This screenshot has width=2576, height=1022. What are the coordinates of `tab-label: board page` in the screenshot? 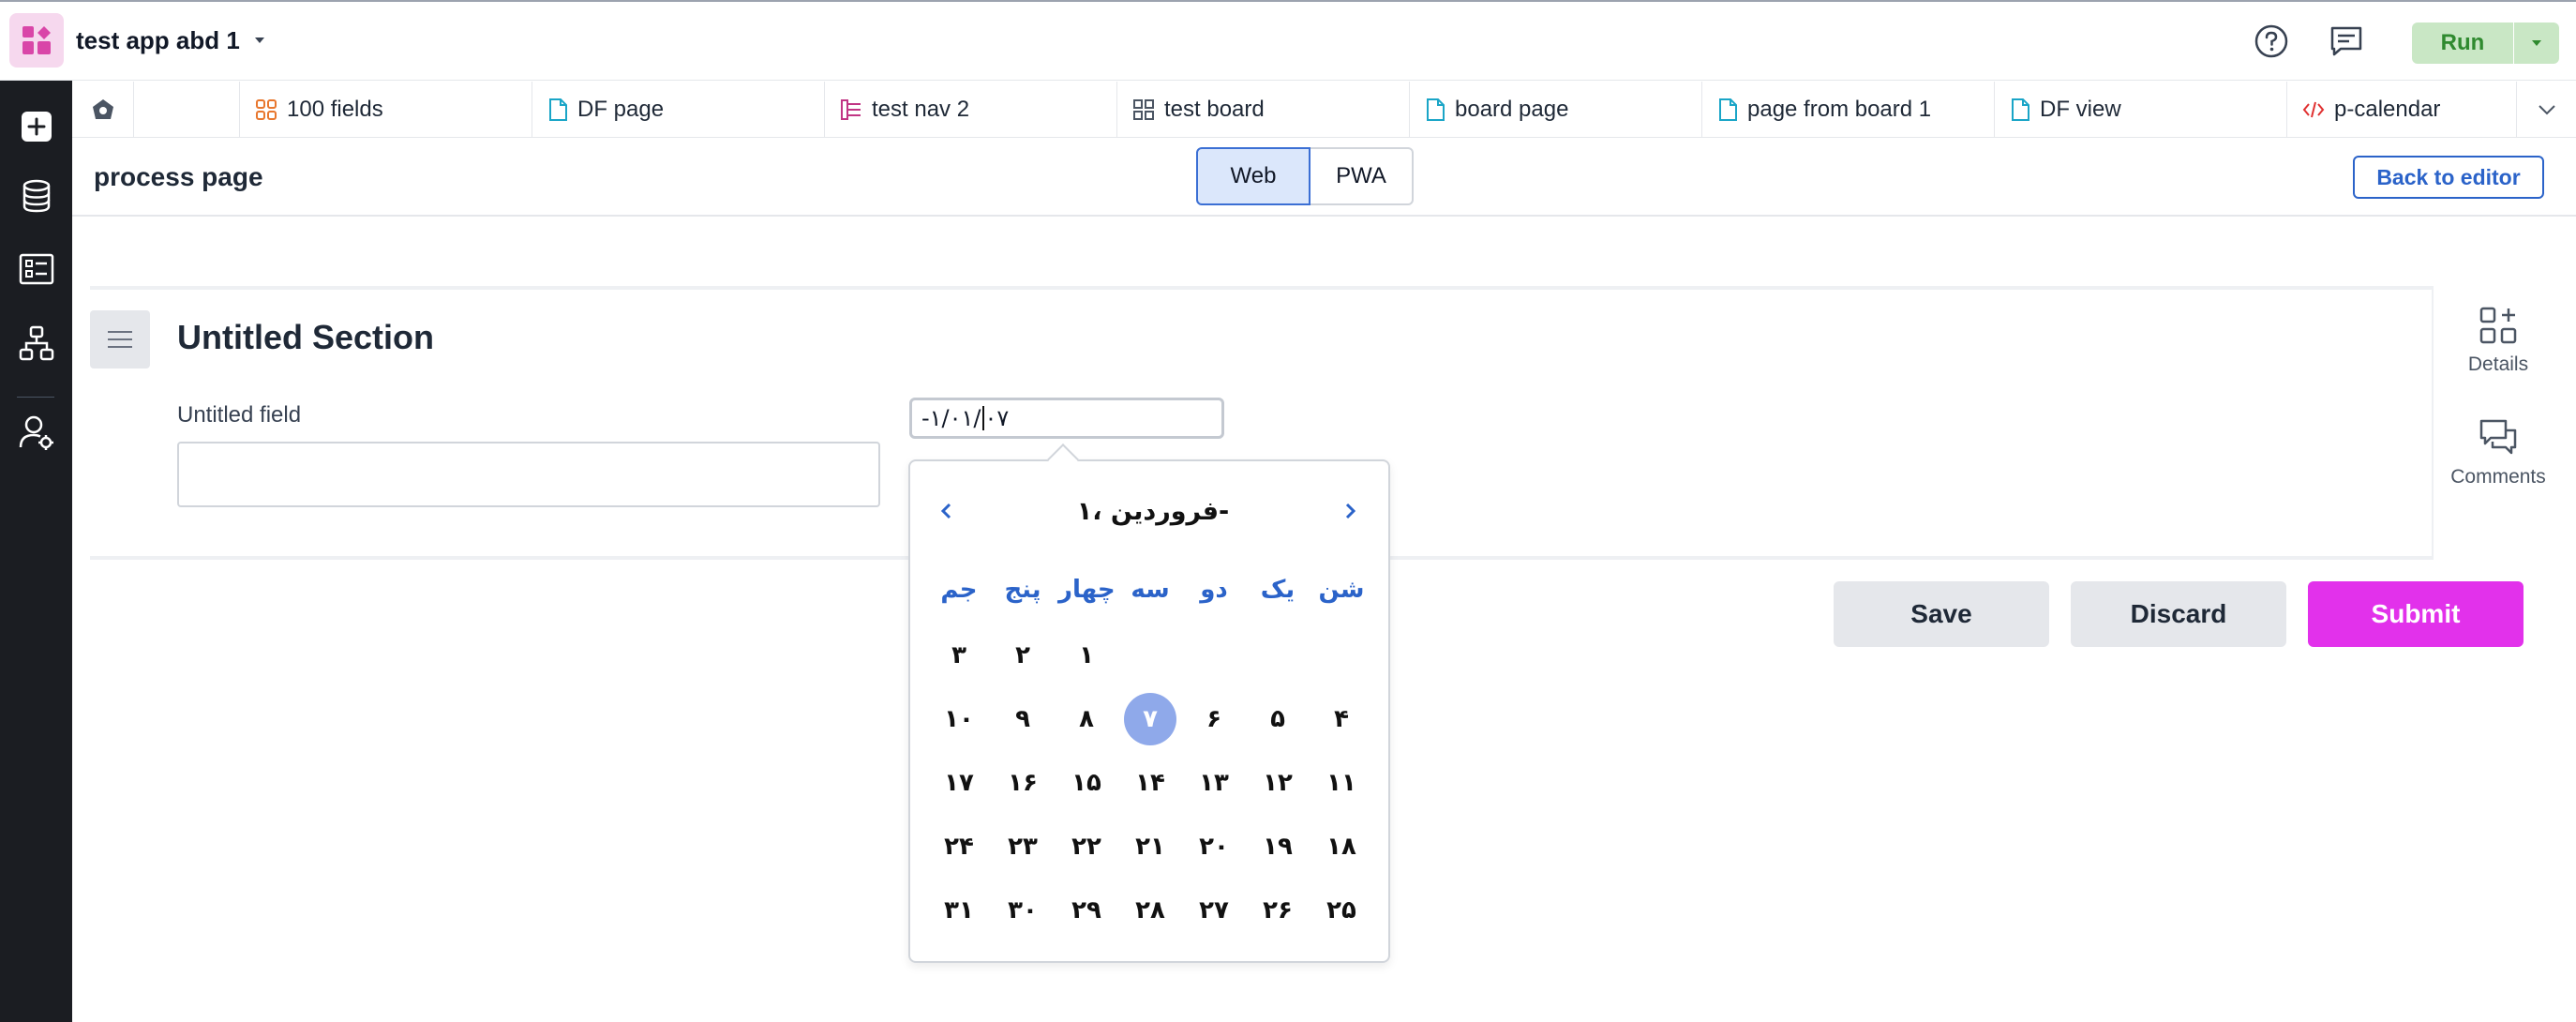 It's located at (1512, 109).